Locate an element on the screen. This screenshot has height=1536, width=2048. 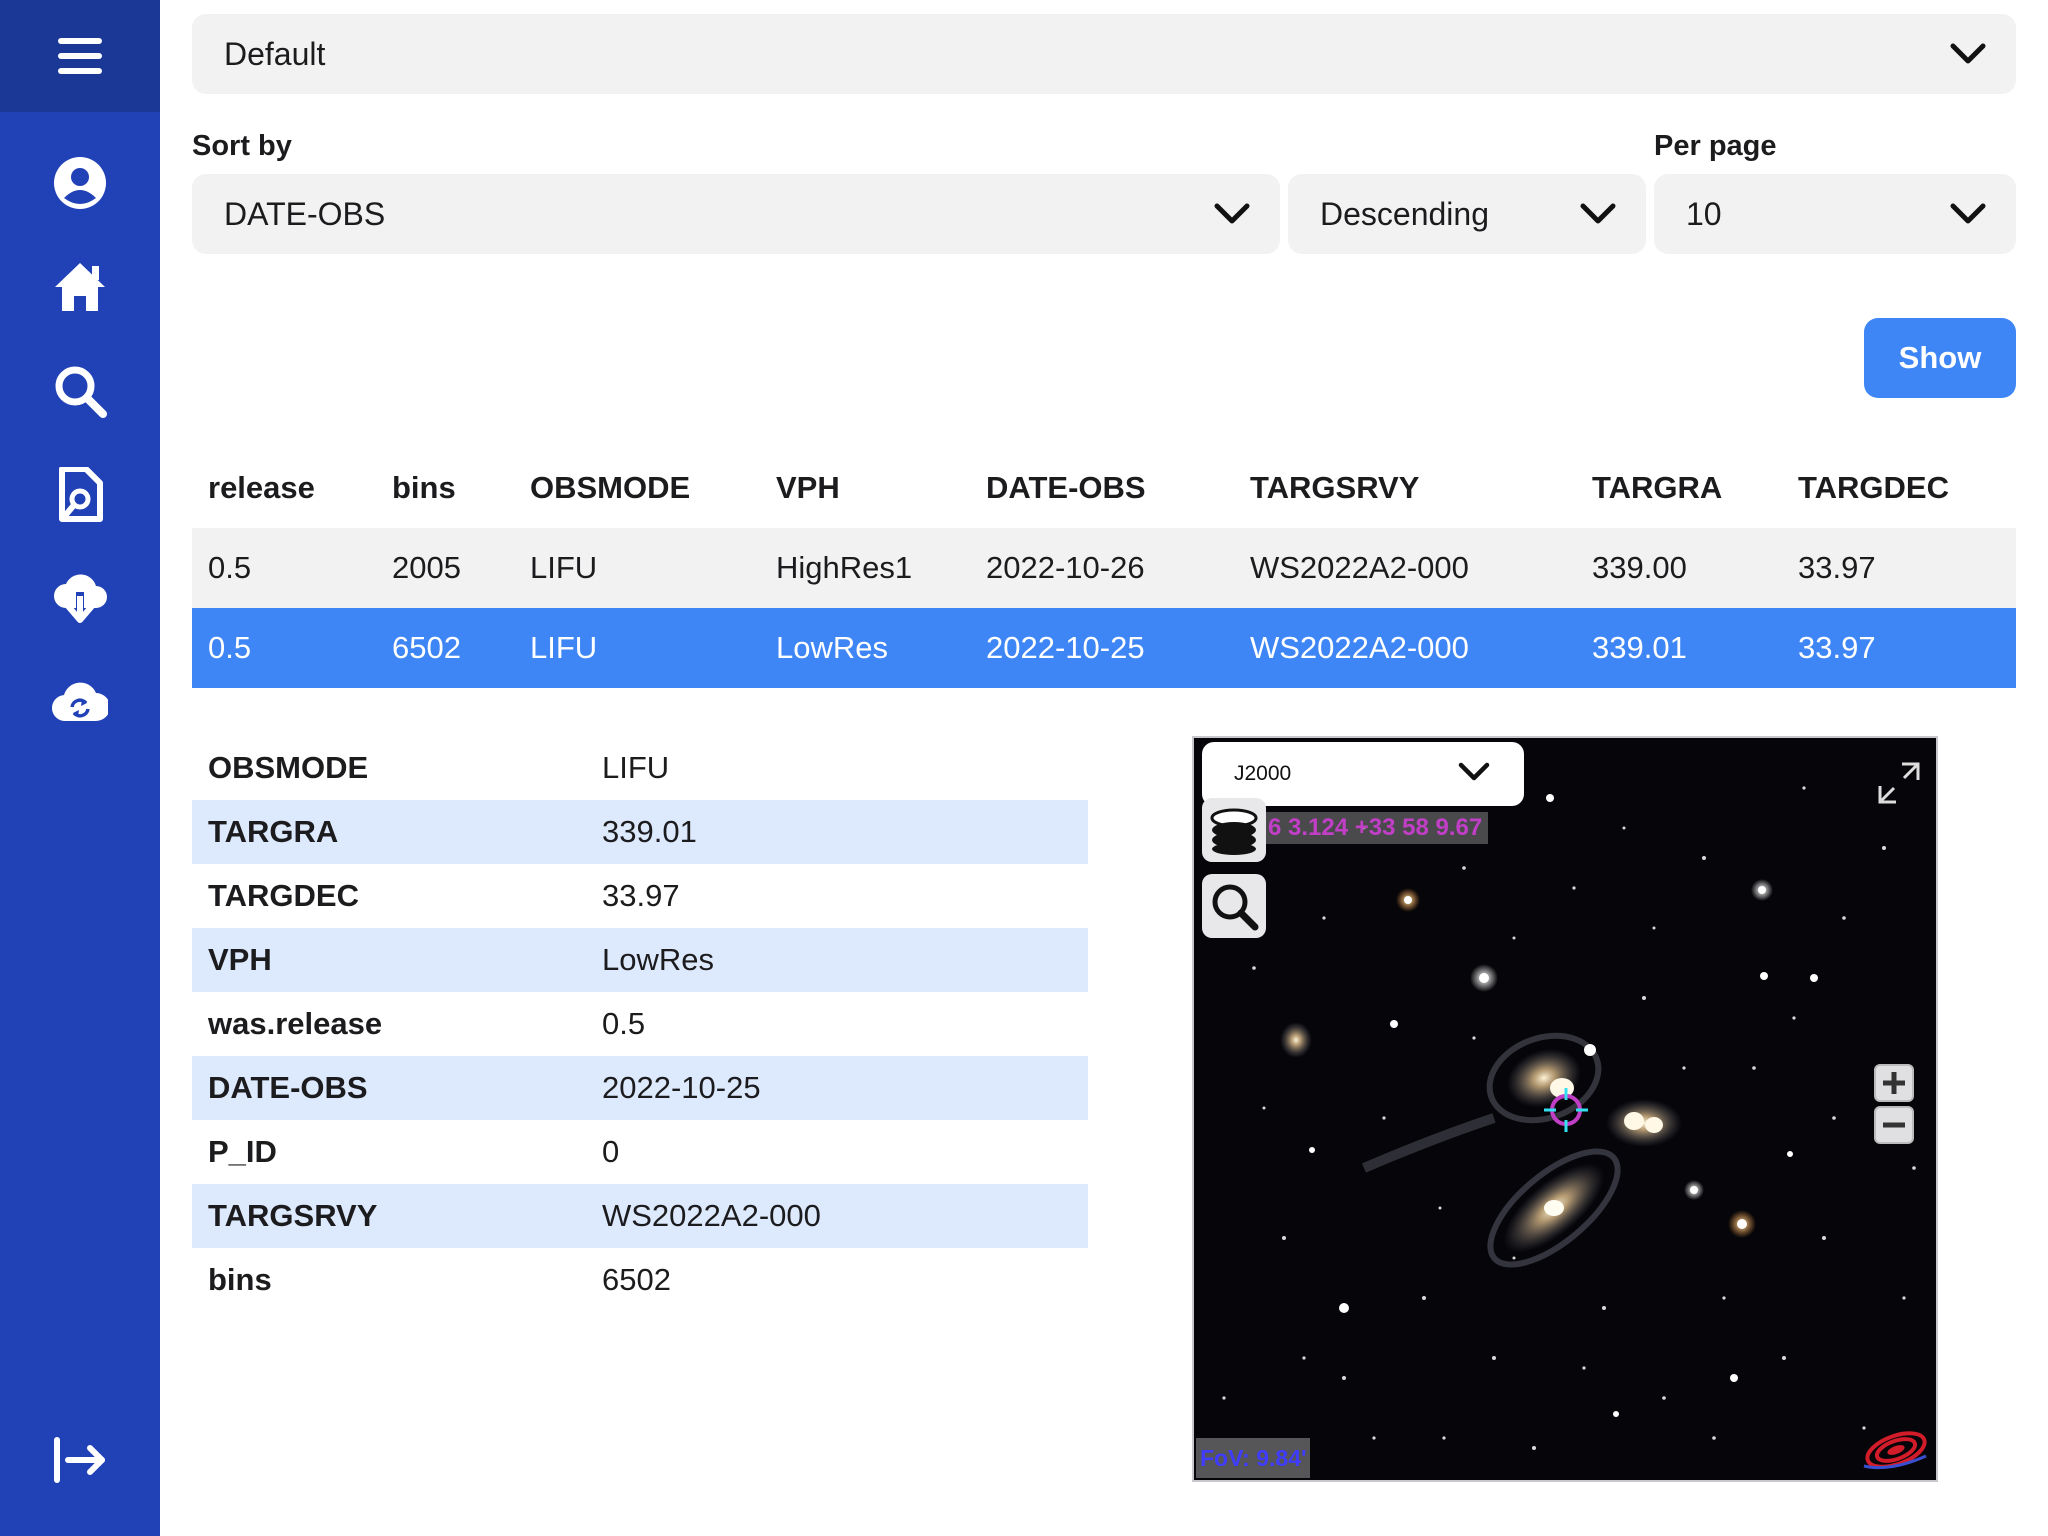
plus-icon is located at coordinates (1894, 1083).